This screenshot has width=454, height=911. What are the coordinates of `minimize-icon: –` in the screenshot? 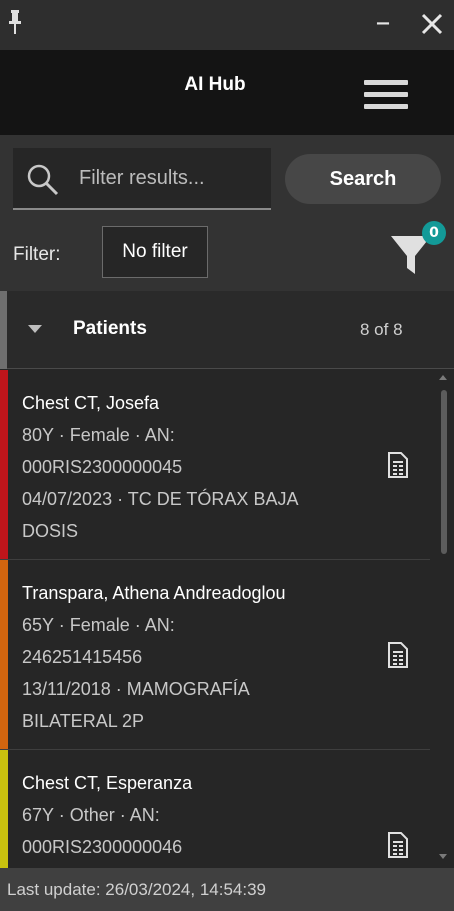 It's located at (383, 23).